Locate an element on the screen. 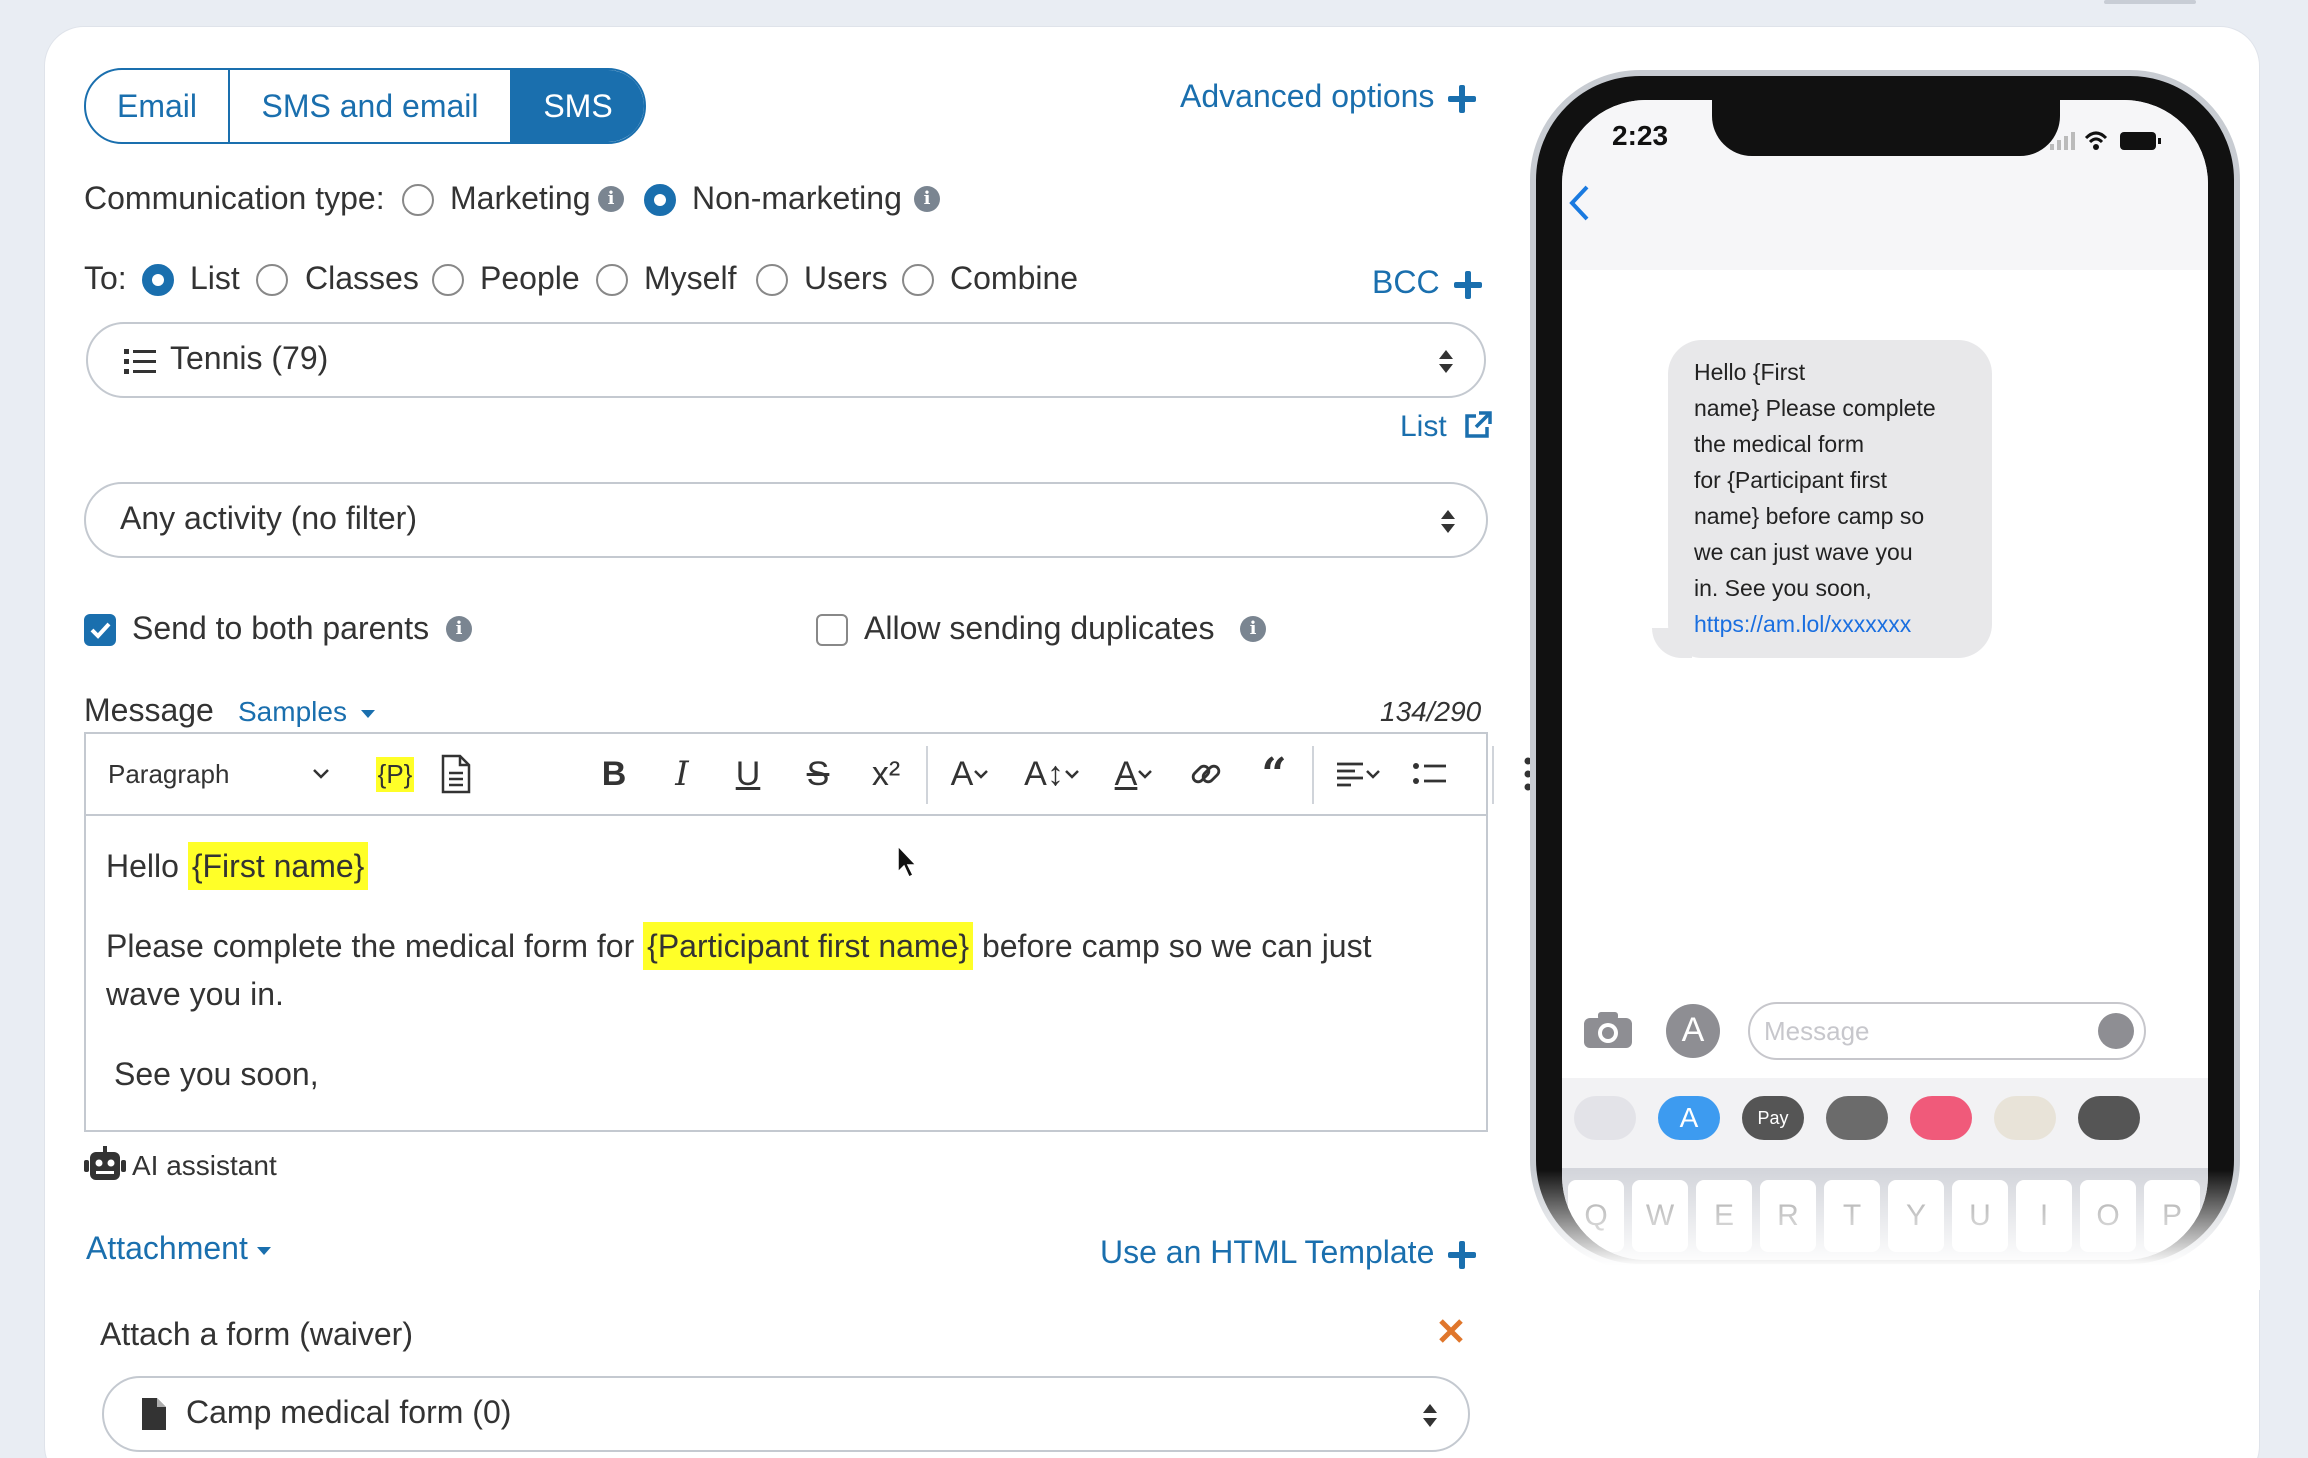 The height and width of the screenshot is (1458, 2308). placeholder-insert-button: {P} is located at coordinates (395, 774).